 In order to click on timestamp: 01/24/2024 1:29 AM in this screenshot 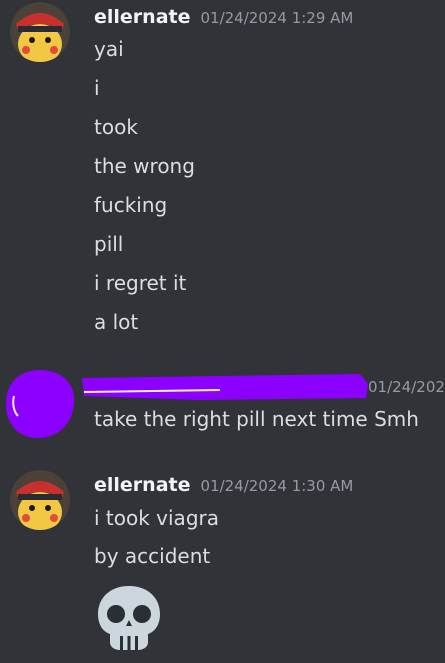, I will do `click(277, 18)`.